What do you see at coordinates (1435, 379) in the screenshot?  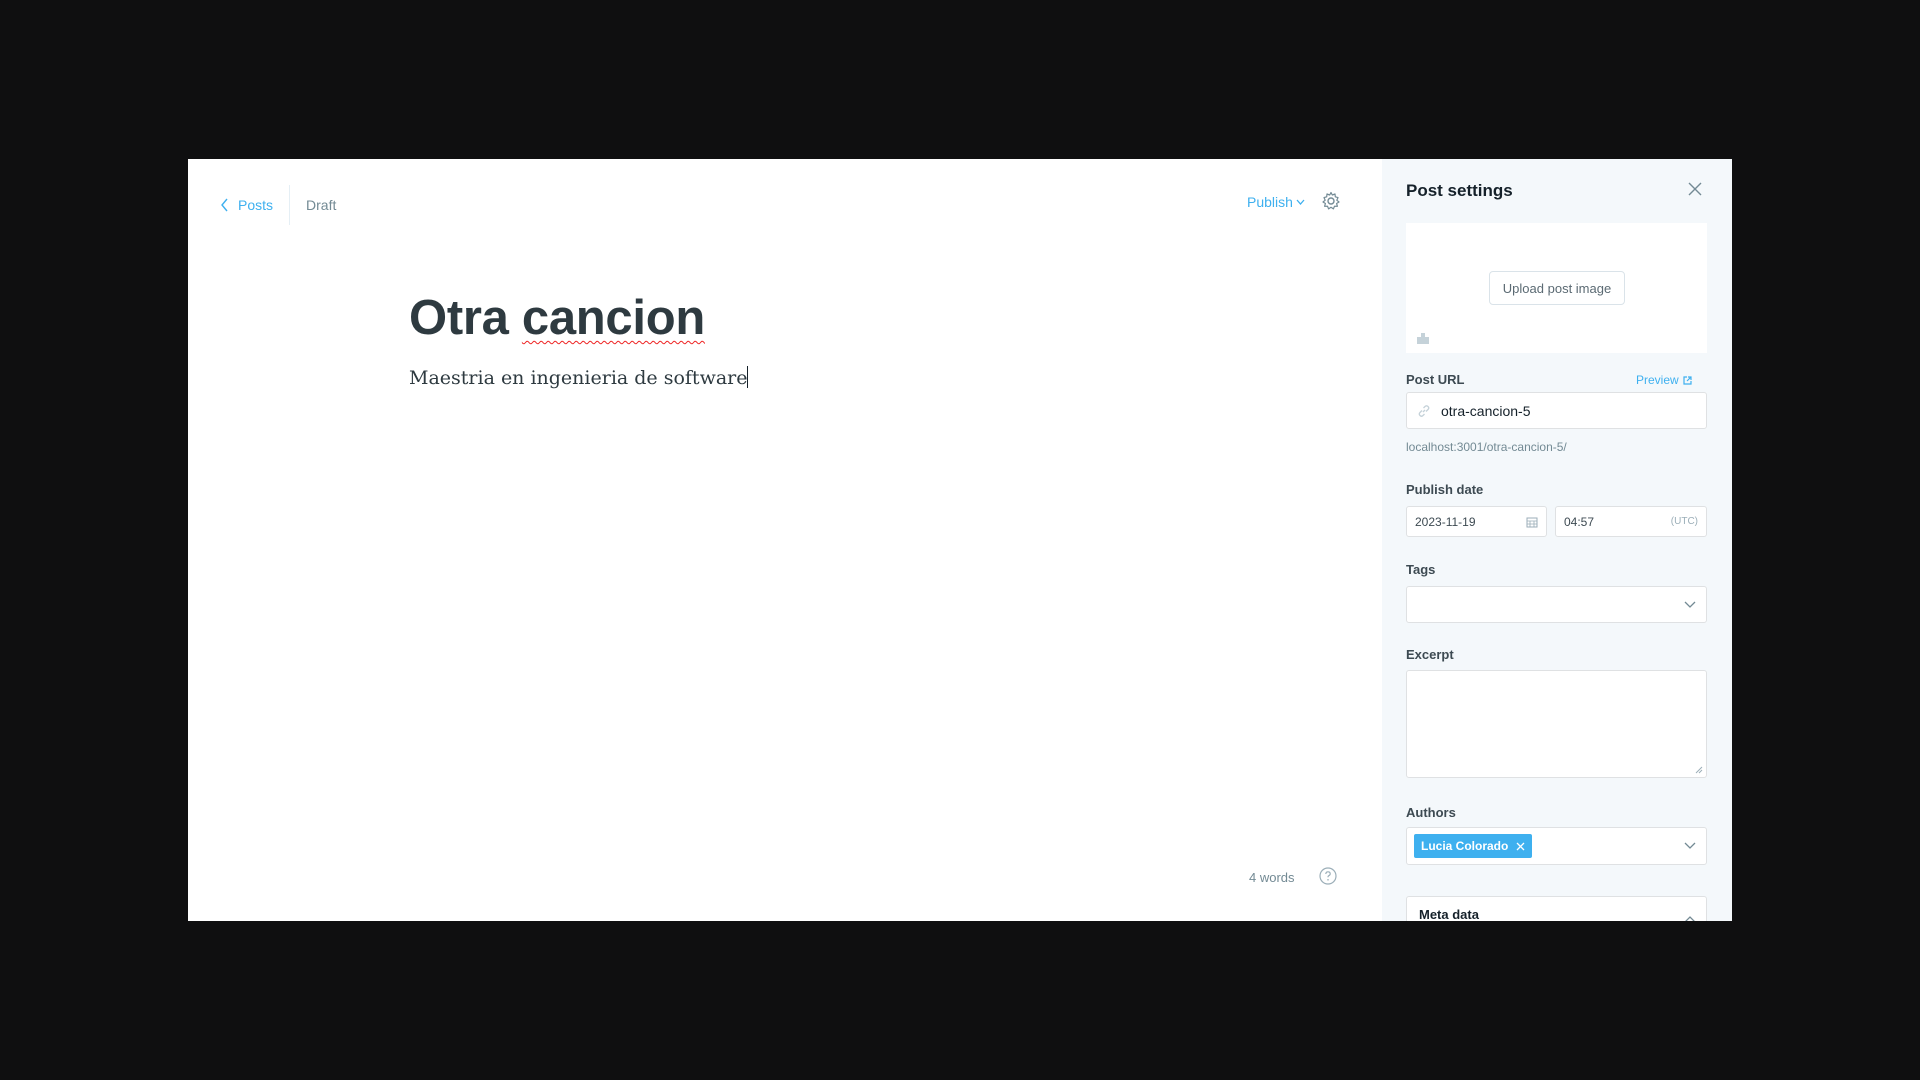 I see `post-url-label: Post URL` at bounding box center [1435, 379].